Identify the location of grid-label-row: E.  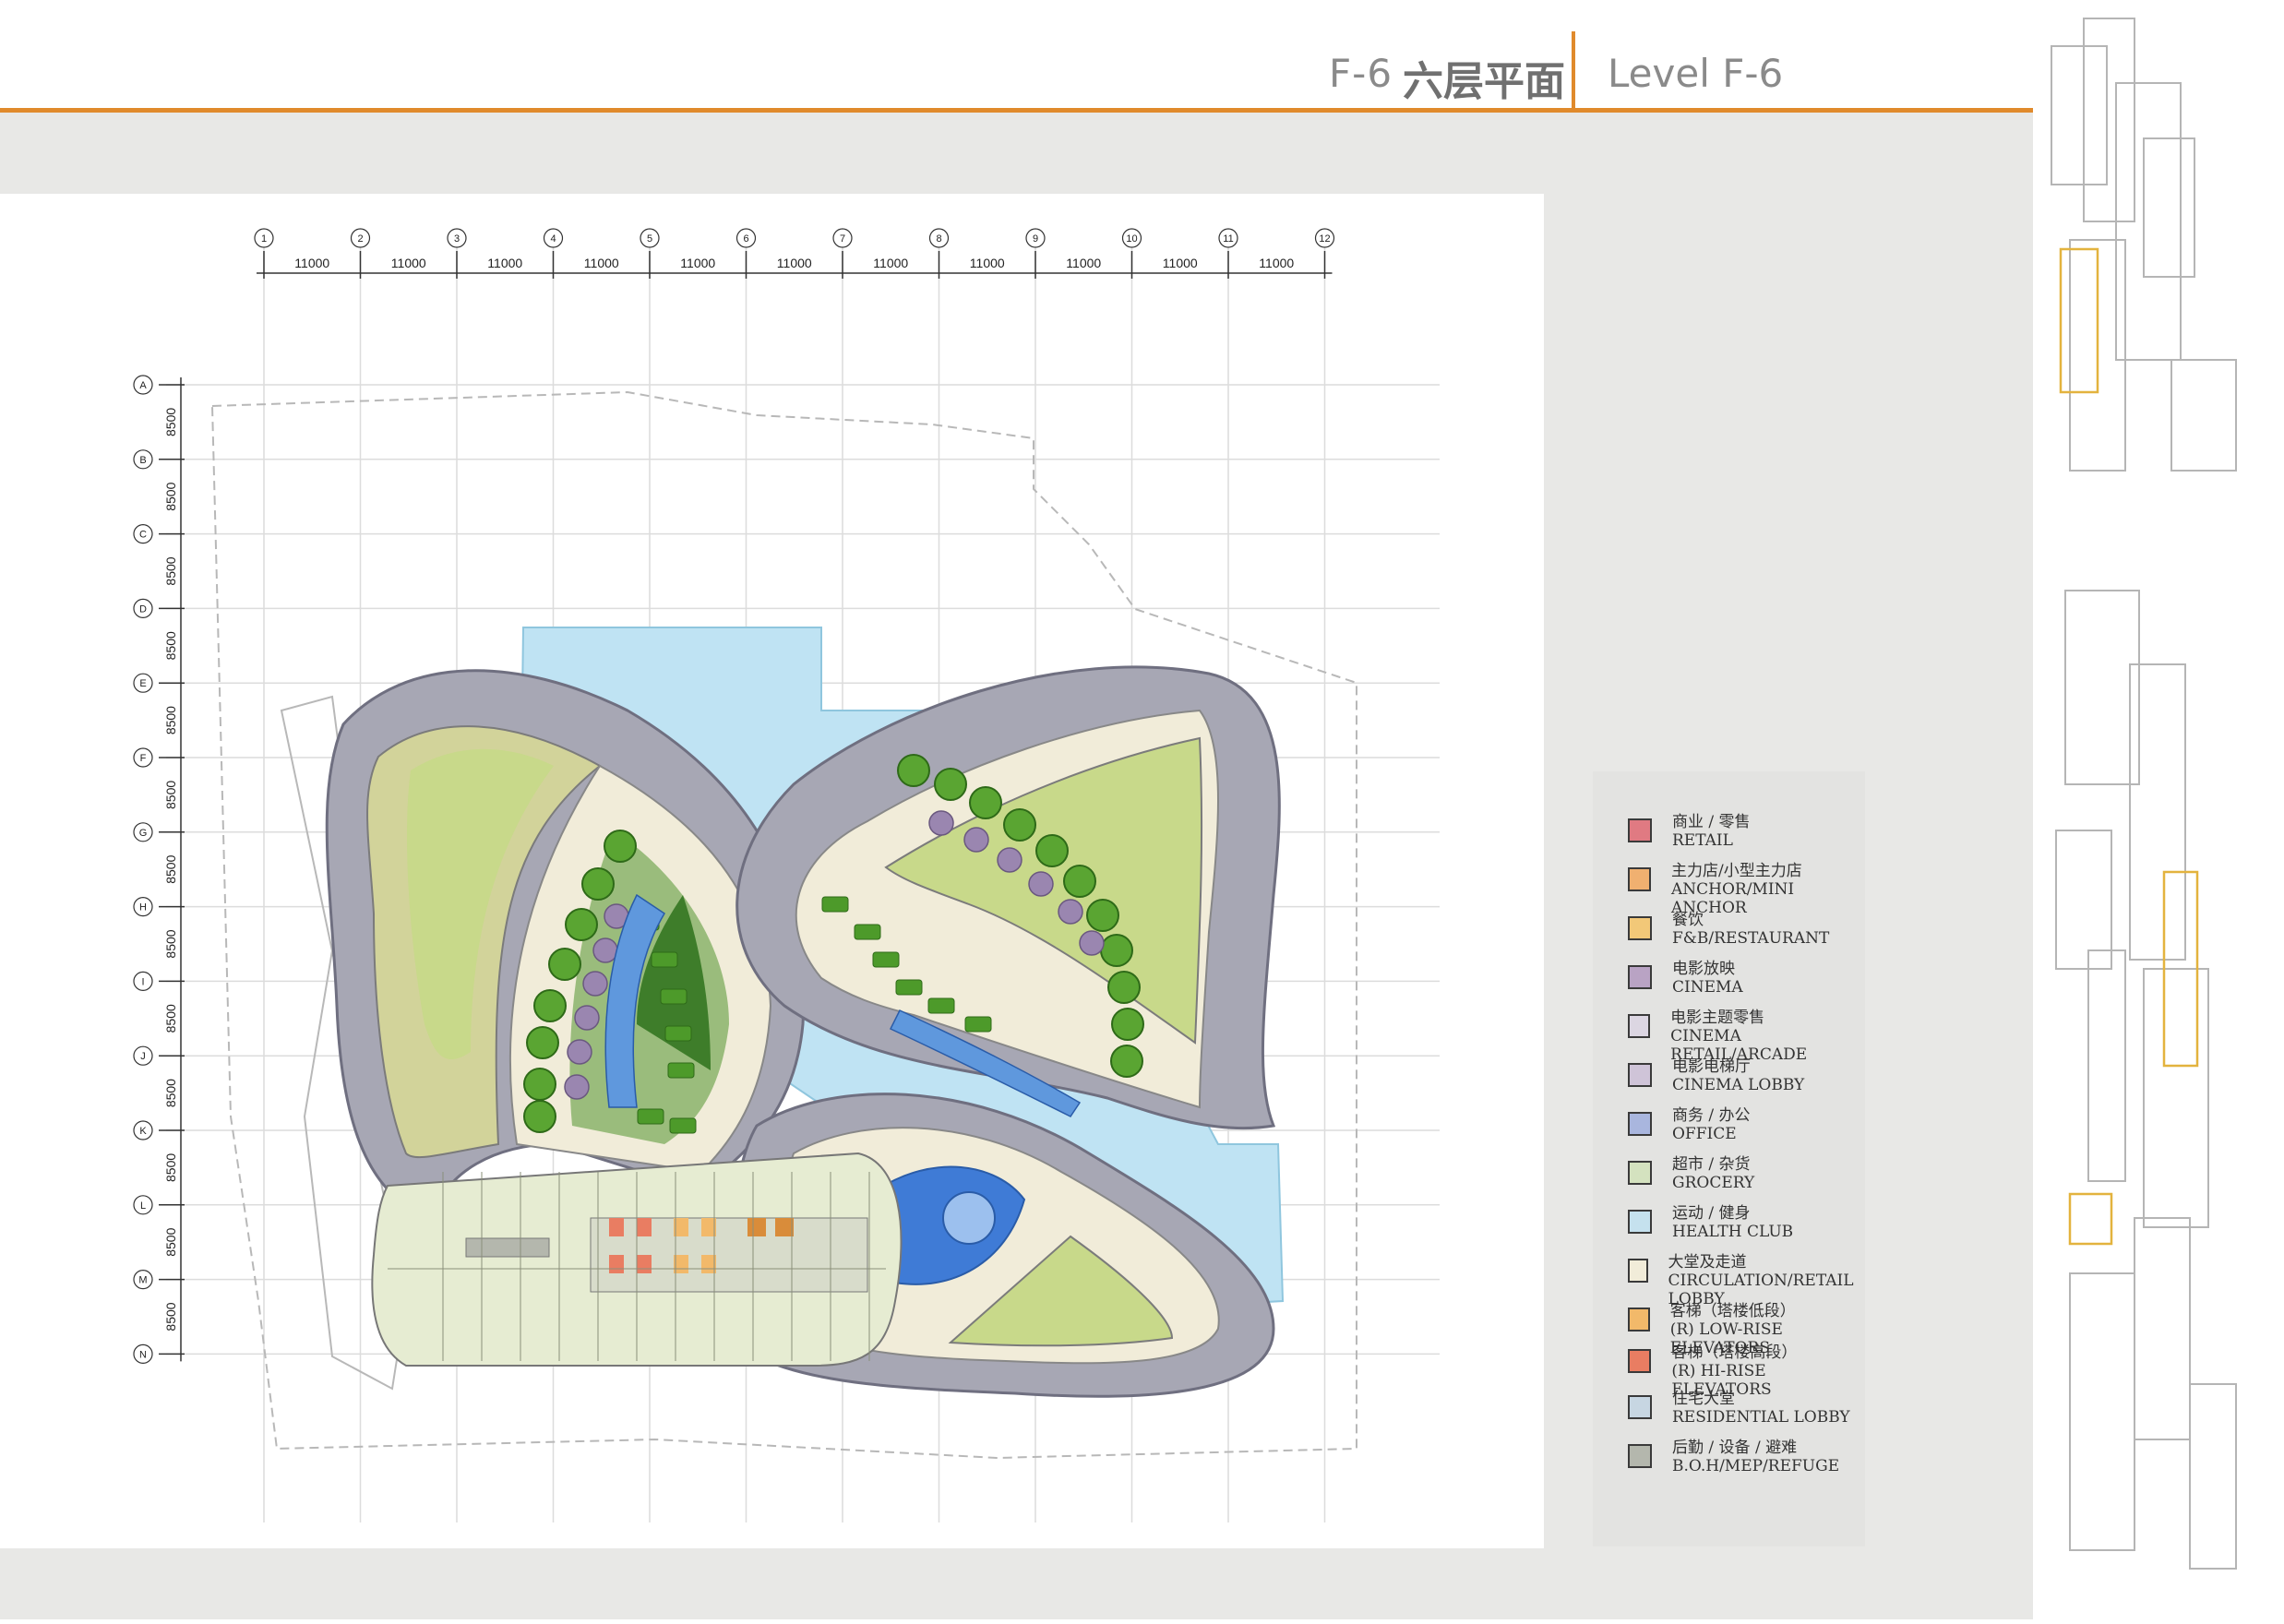
(142, 683).